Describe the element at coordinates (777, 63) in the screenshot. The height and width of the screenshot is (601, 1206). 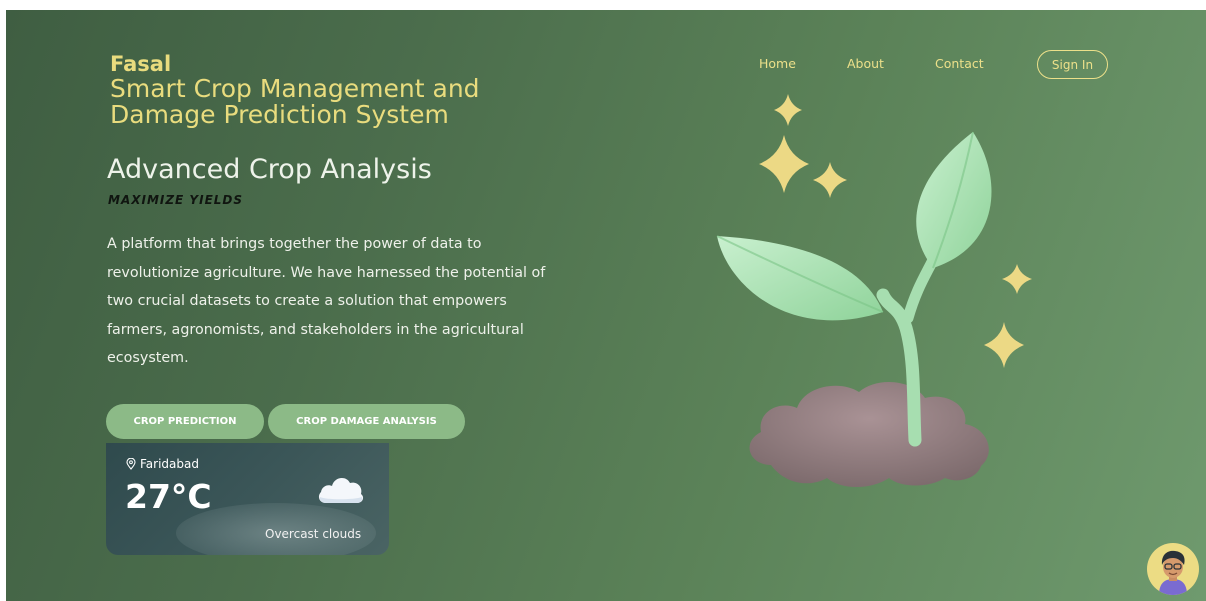
I see `nav-home: Home` at that location.